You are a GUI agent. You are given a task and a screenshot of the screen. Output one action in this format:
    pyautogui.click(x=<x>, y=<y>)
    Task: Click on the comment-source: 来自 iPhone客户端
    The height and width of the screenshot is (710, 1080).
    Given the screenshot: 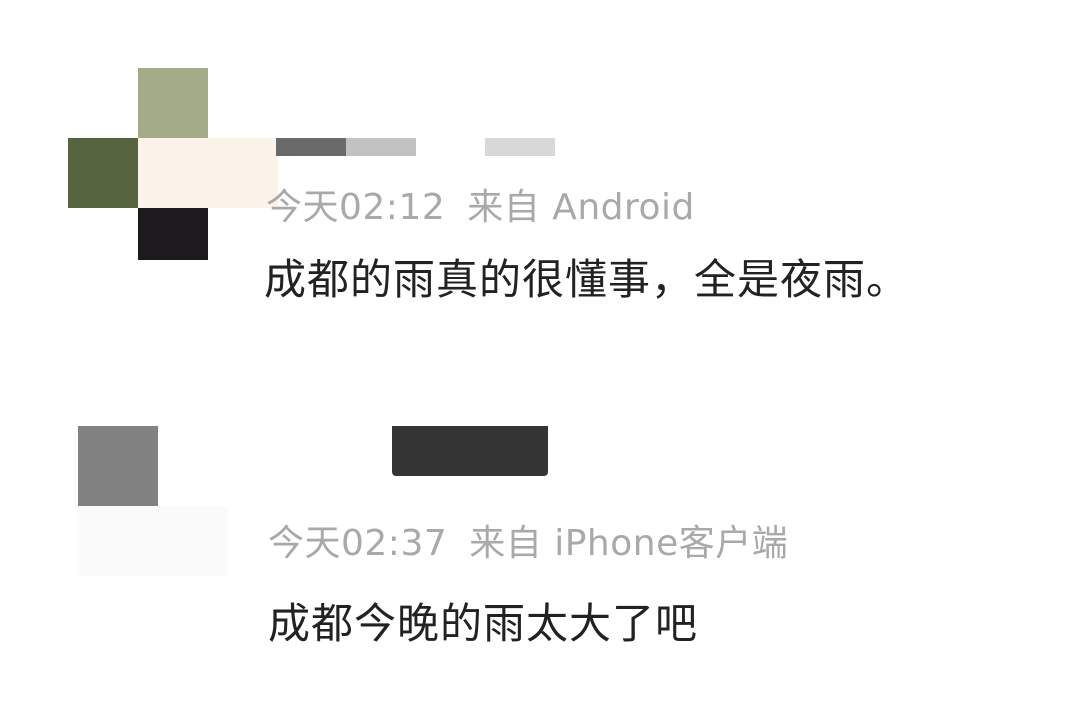 What is the action you would take?
    pyautogui.click(x=629, y=543)
    